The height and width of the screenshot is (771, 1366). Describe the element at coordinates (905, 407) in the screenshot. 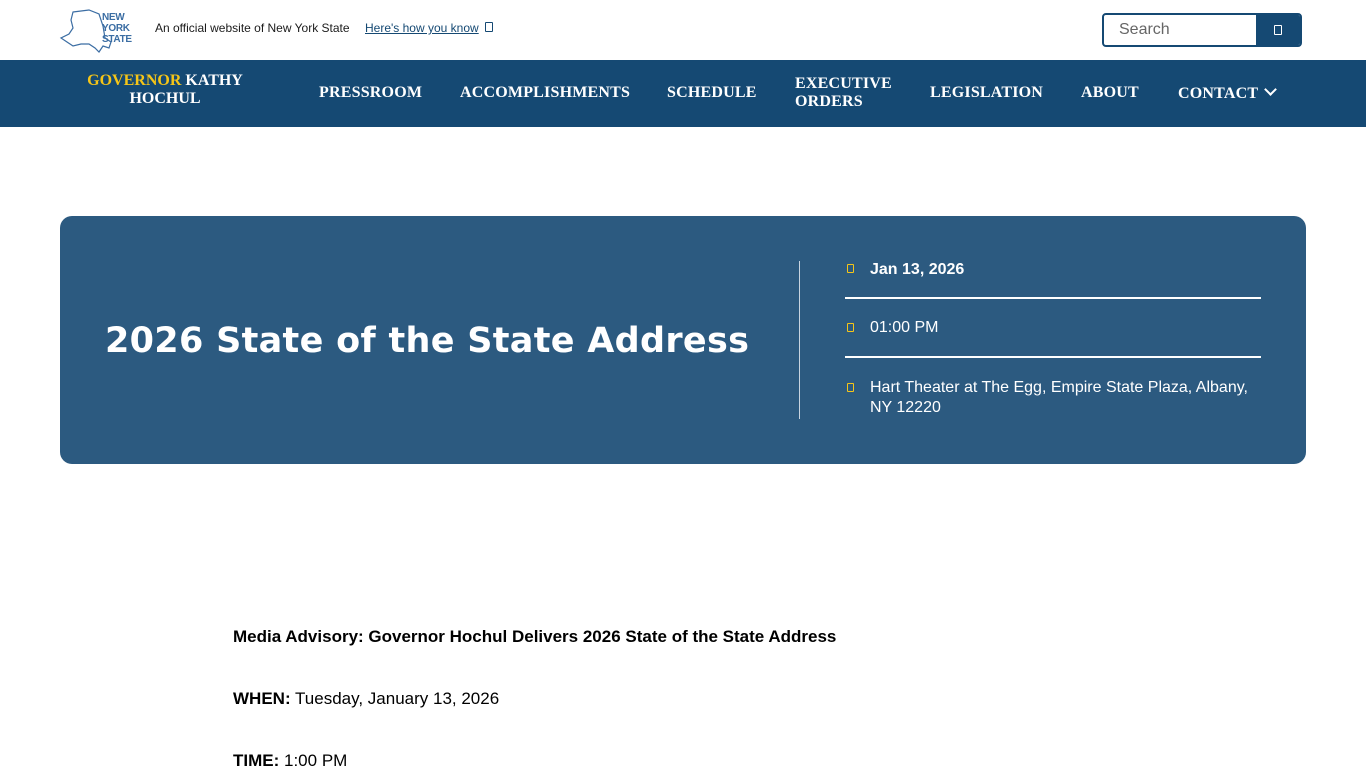

I see `location-line-2: NY 12220` at that location.